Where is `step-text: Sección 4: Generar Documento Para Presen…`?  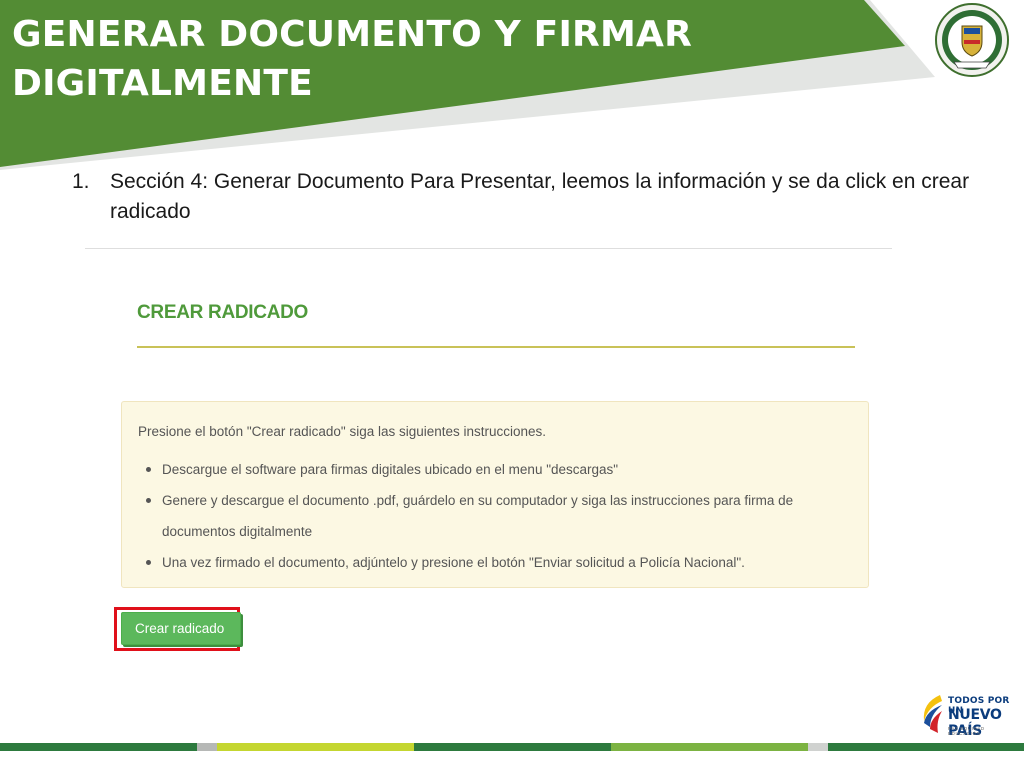 step-text: Sección 4: Generar Documento Para Presen… is located at coordinates (540, 196).